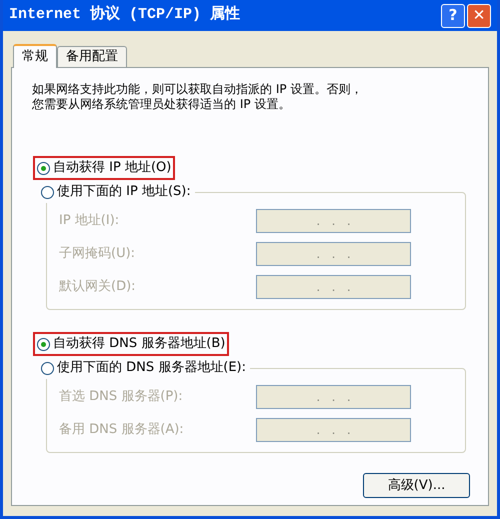 Image resolution: width=500 pixels, height=519 pixels. What do you see at coordinates (121, 430) in the screenshot?
I see `field-label: 备用 DNS 服务器(A):` at bounding box center [121, 430].